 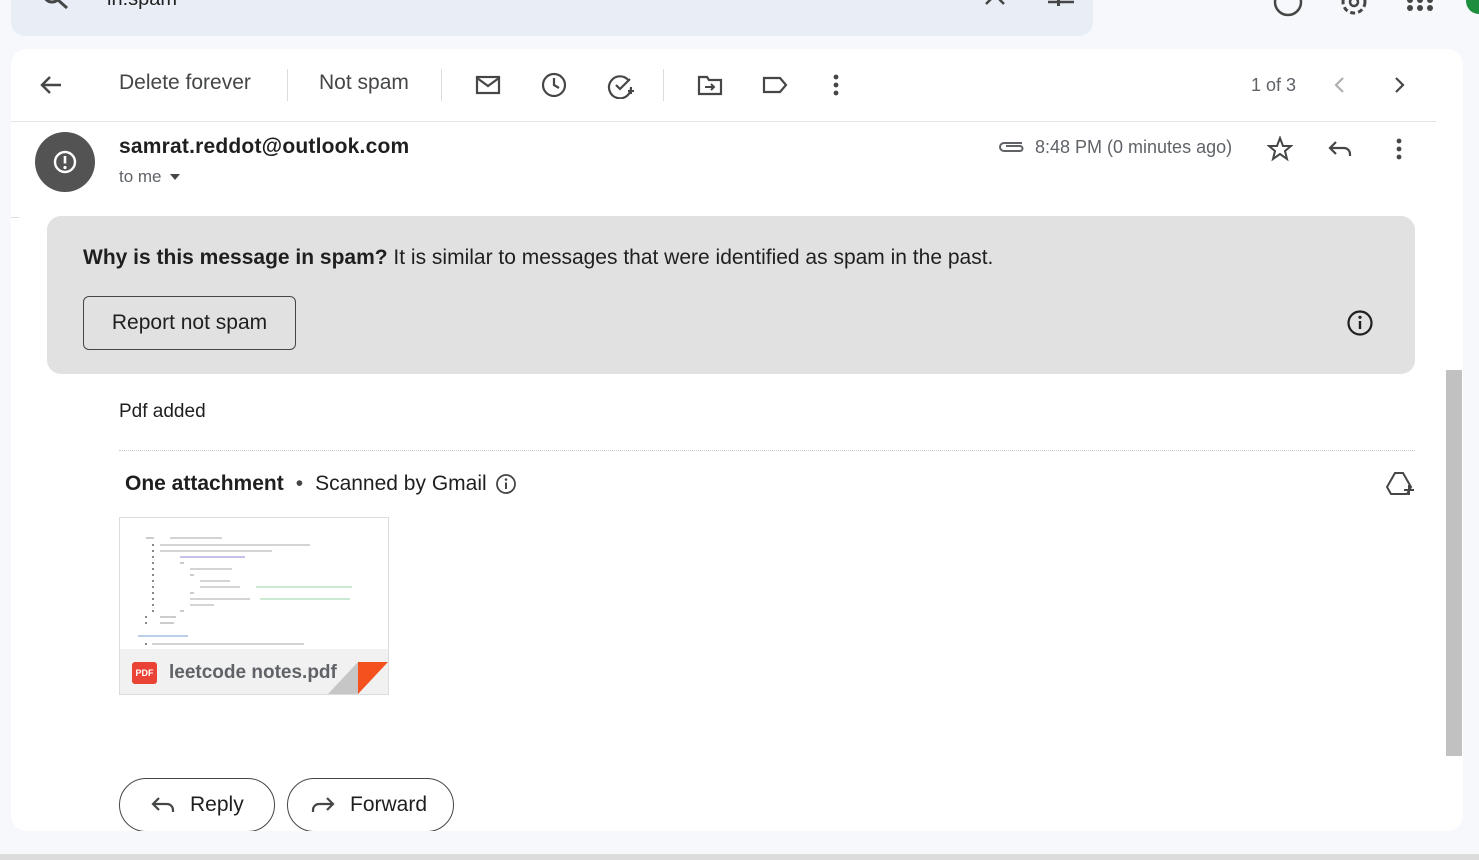 I want to click on caret-down-icon, so click(x=174, y=177).